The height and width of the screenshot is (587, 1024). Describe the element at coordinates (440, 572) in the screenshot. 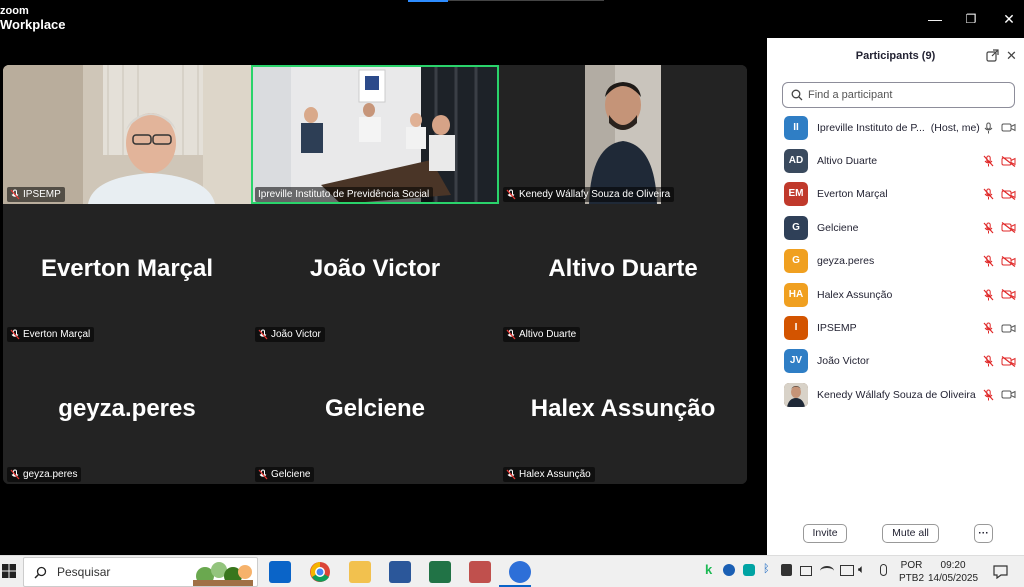

I see `excel-app-icon` at that location.